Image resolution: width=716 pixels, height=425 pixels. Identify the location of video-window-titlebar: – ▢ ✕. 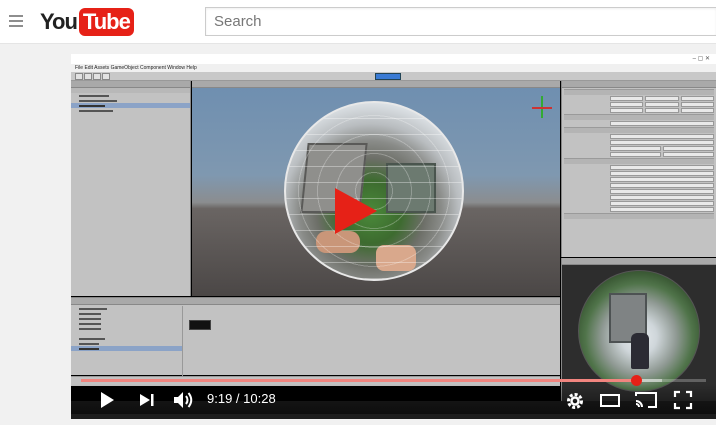
(393, 59).